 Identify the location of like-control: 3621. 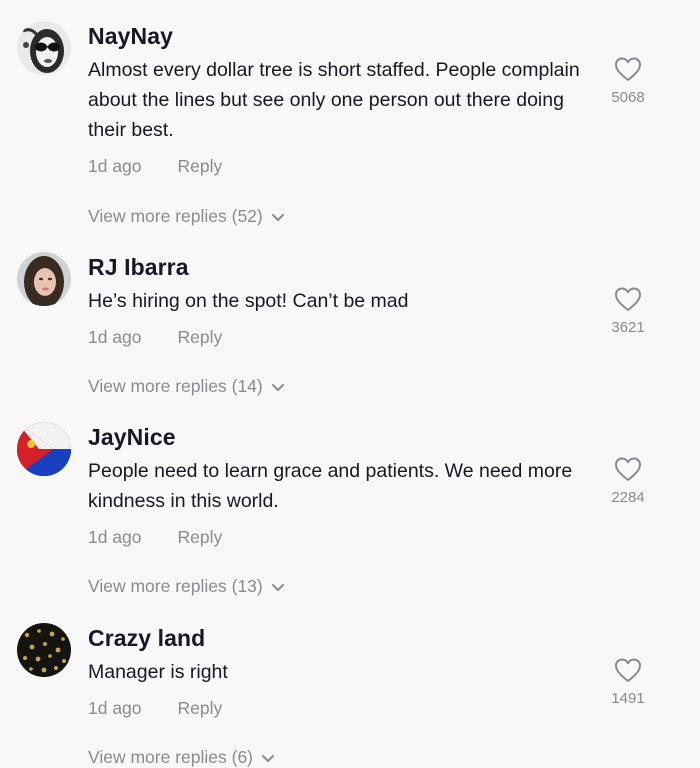
(628, 311).